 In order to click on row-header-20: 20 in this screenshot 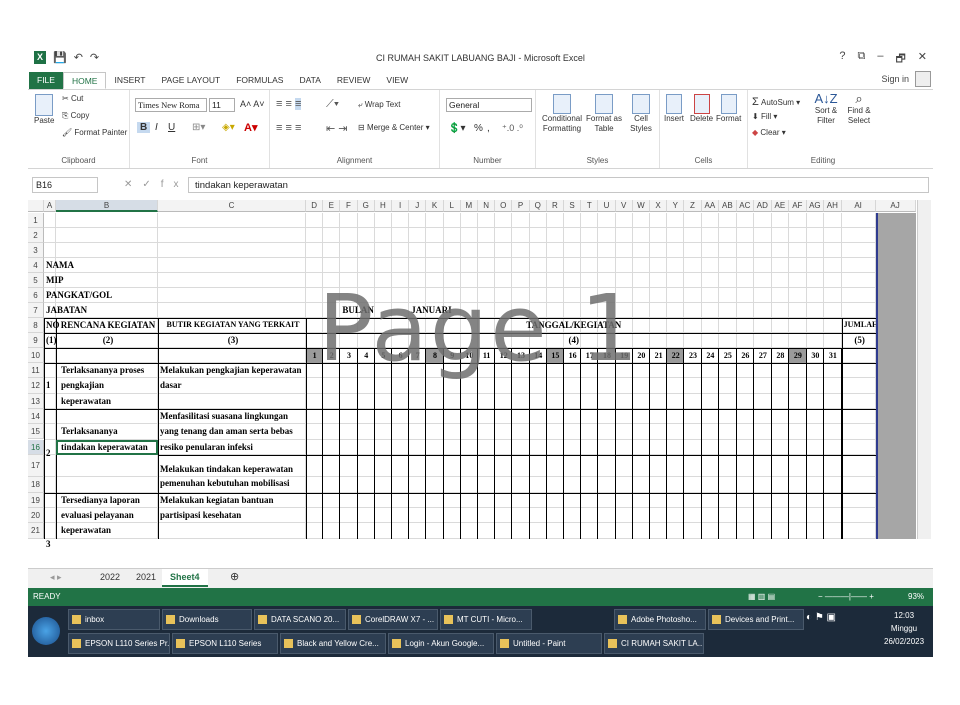, I will do `click(36, 516)`.